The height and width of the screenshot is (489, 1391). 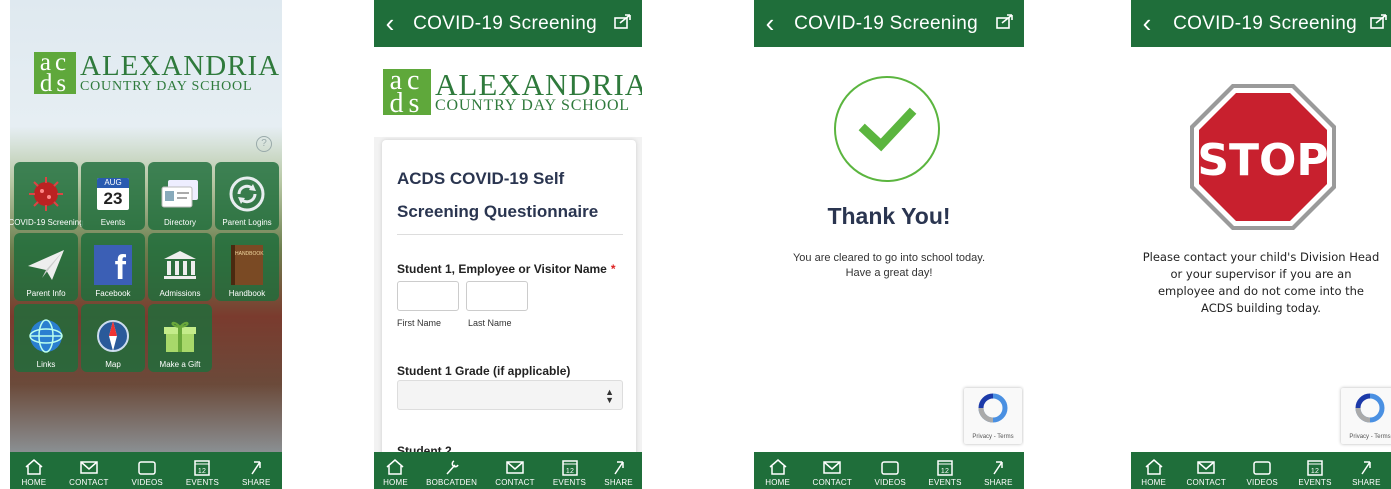 I want to click on mail-icon, so click(x=89, y=467).